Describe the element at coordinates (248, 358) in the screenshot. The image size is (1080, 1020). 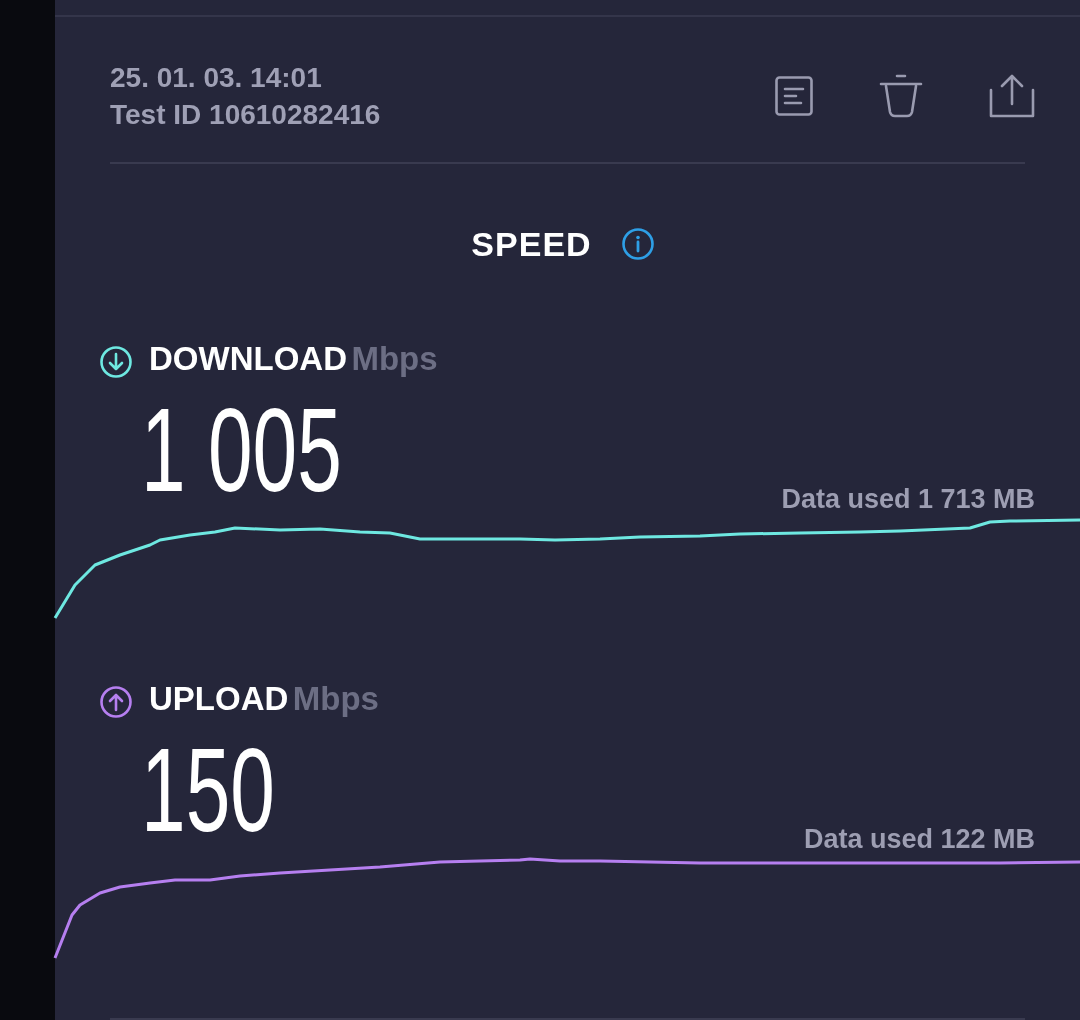
I see `metric-label: DOWNLOAD` at that location.